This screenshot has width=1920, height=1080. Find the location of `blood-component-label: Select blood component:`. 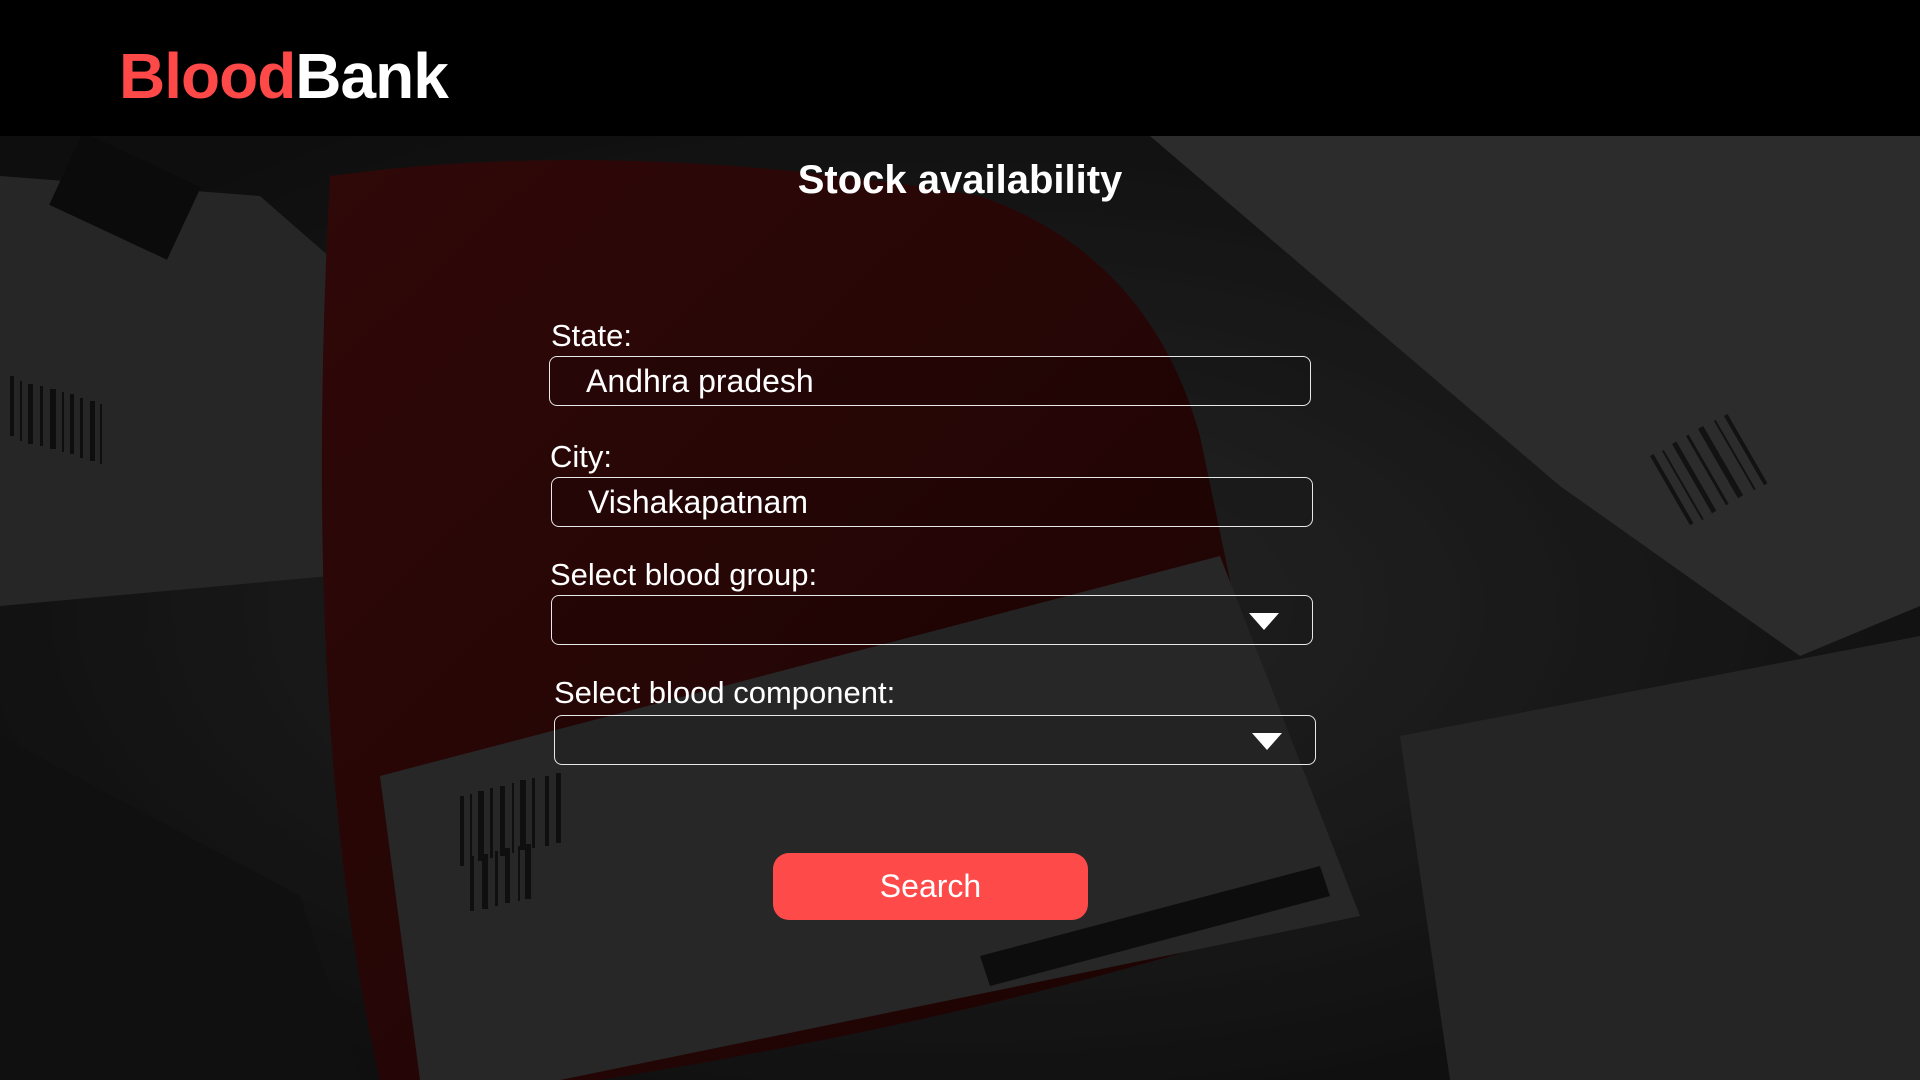

blood-component-label: Select blood component: is located at coordinates (725, 692).